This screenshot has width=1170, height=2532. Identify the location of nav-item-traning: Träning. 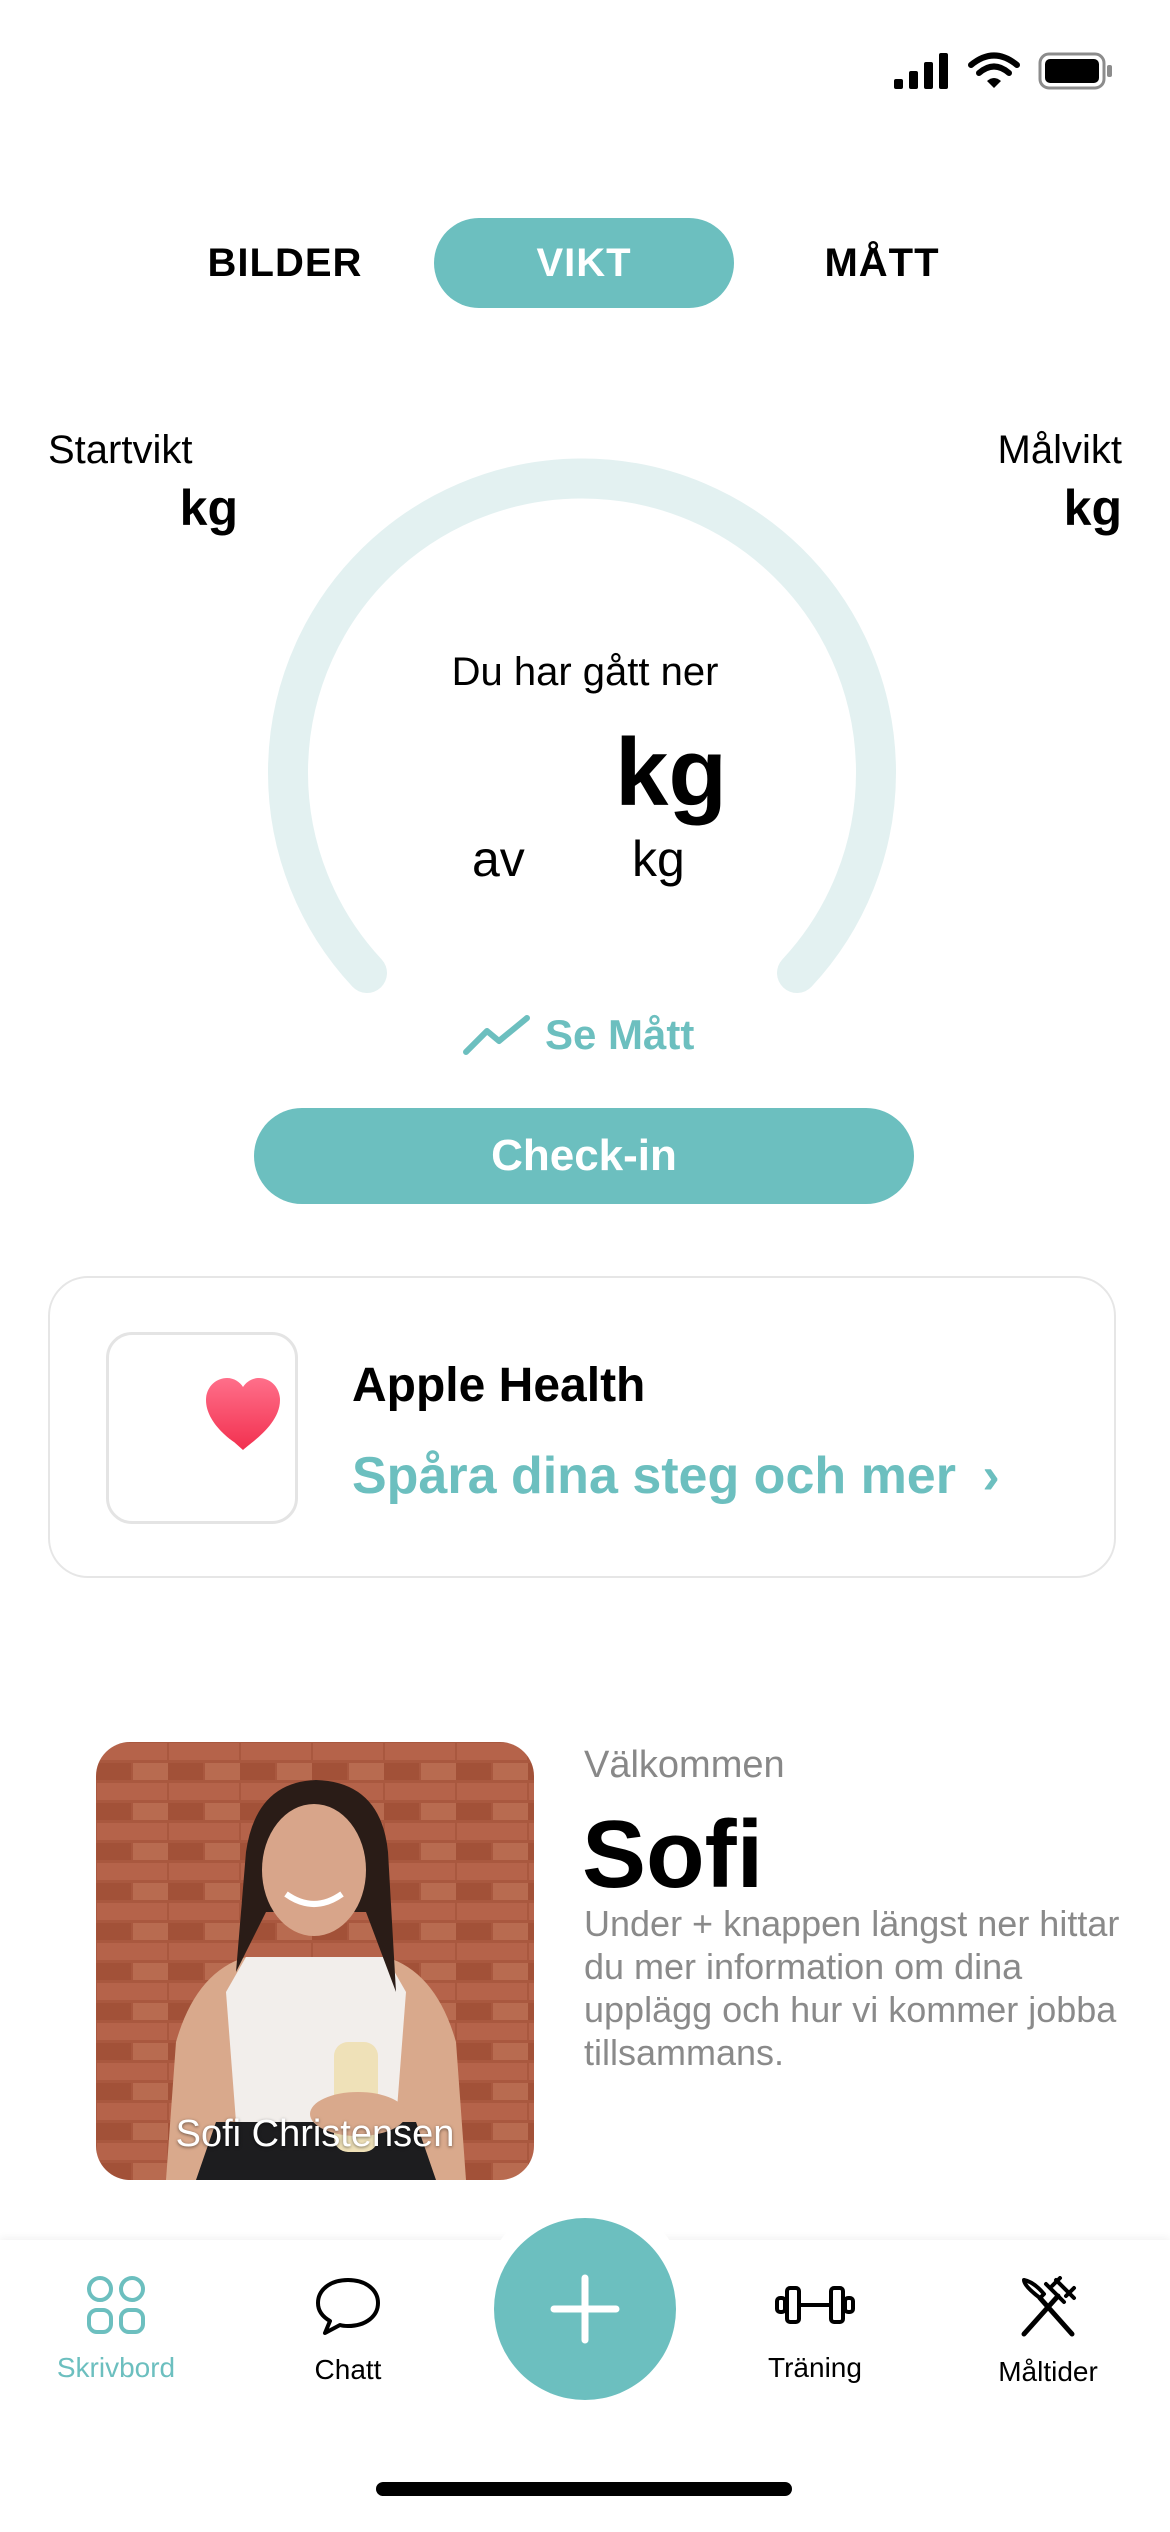
(815, 2330).